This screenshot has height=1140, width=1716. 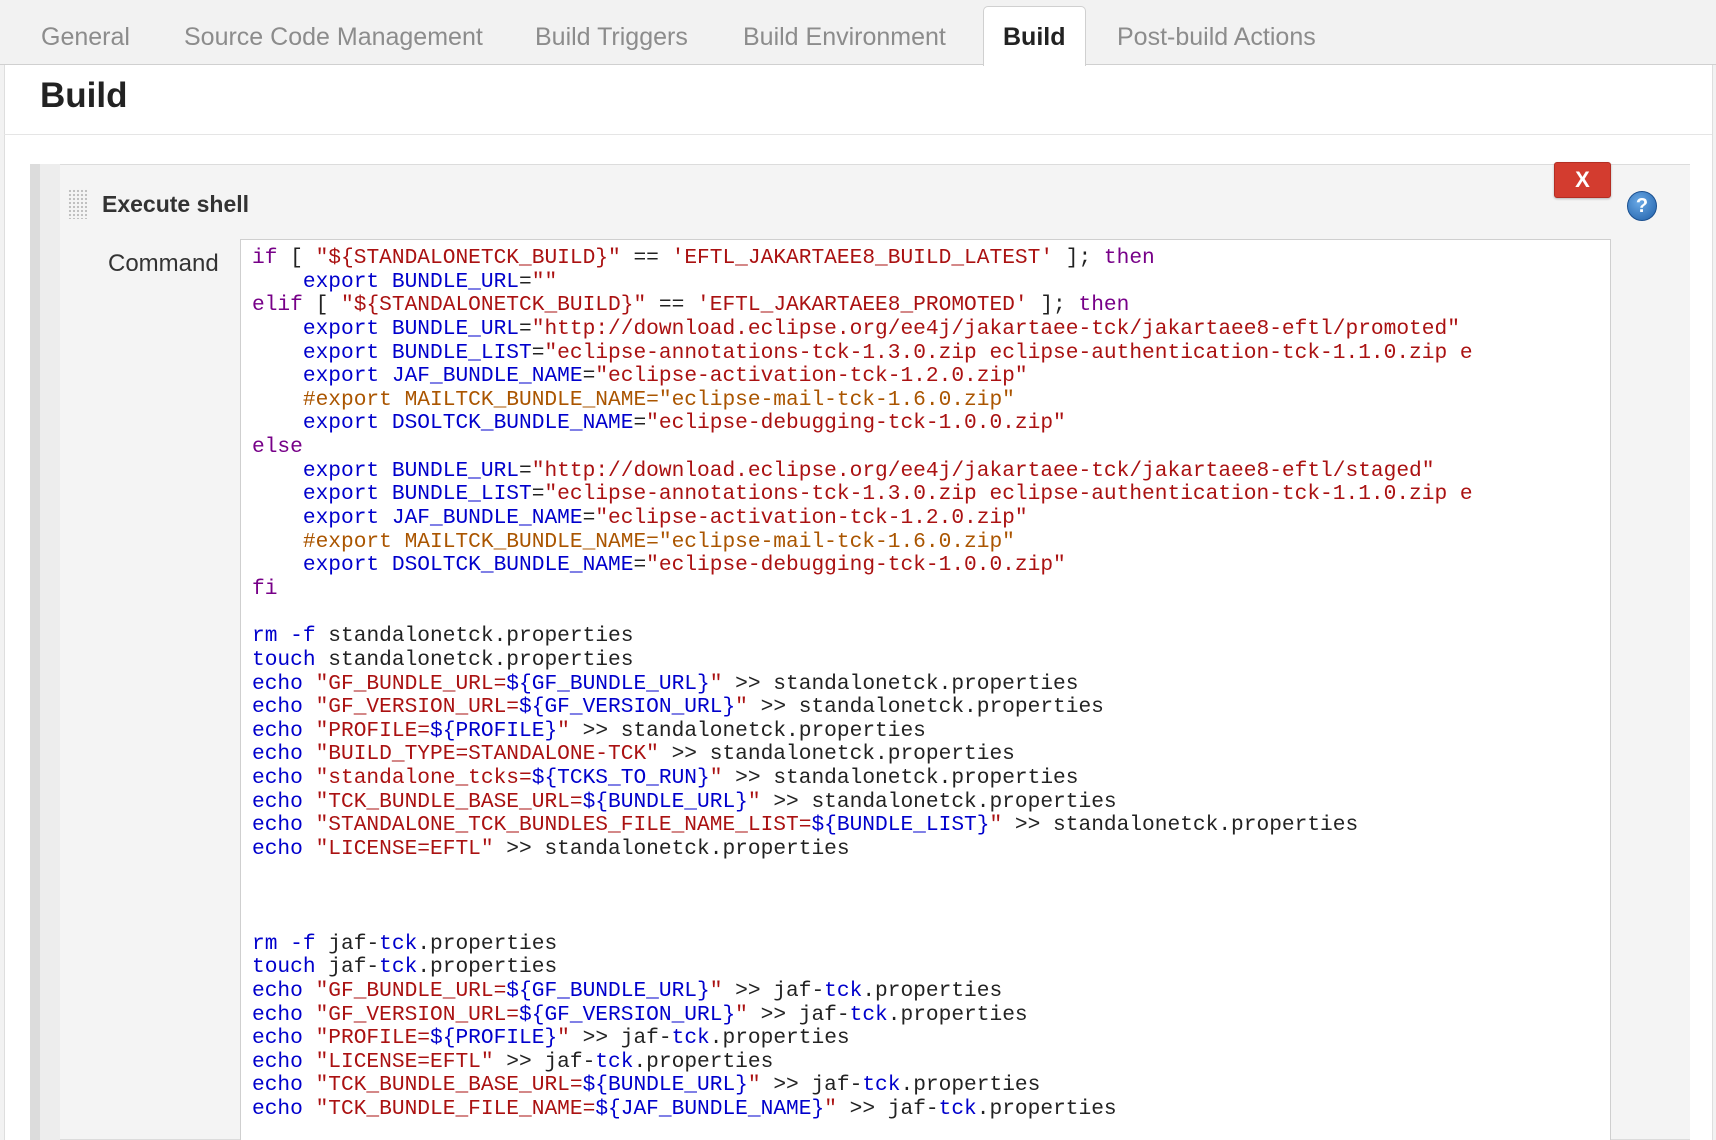 What do you see at coordinates (665, 1085) in the screenshot?
I see `code-token: ${BUNDLE_URL}` at bounding box center [665, 1085].